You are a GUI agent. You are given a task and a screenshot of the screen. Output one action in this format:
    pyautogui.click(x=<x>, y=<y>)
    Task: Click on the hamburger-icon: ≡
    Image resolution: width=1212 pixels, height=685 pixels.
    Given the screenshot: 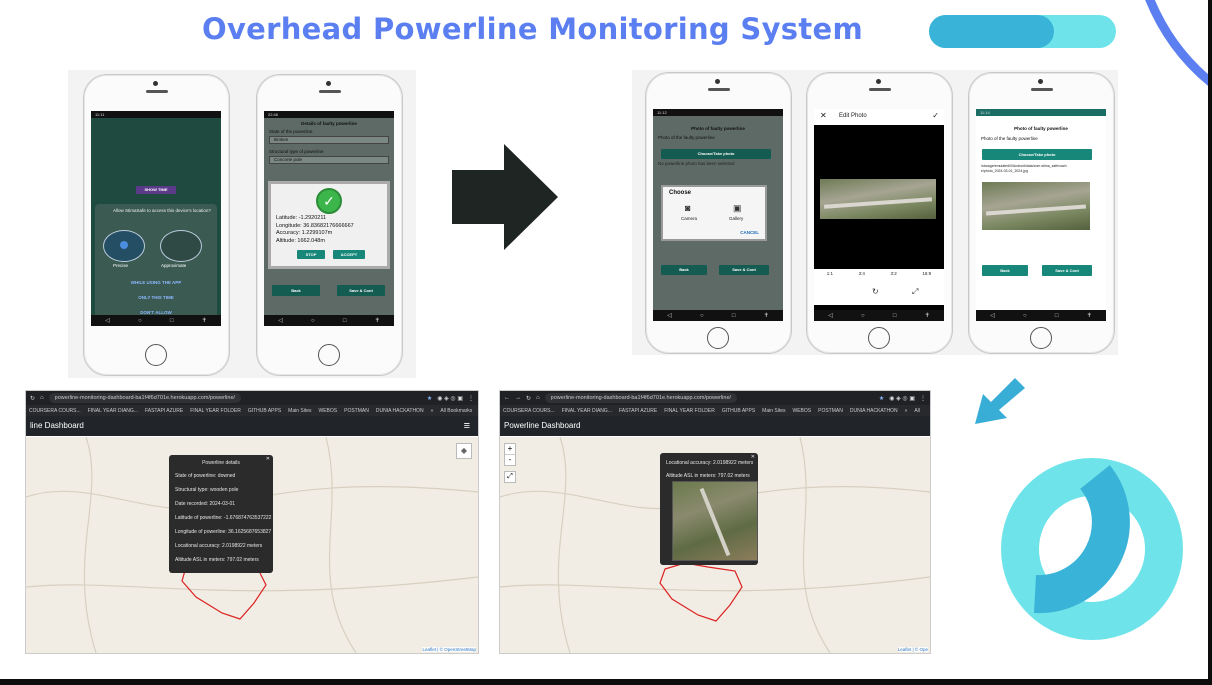 What is the action you would take?
    pyautogui.click(x=467, y=426)
    